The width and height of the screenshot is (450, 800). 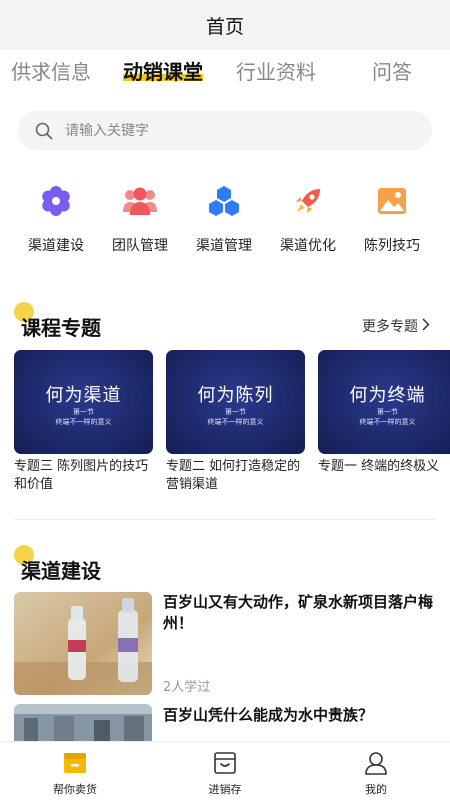 I want to click on article-learners: 2人学过, so click(x=187, y=687).